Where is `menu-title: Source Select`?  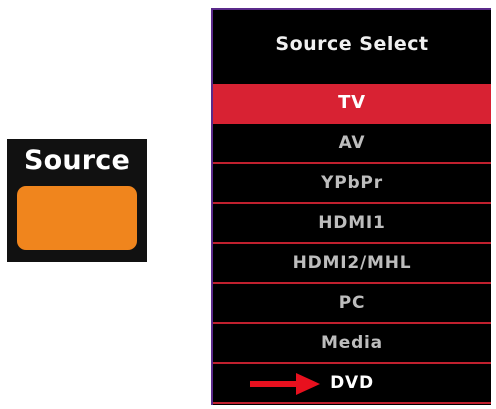 menu-title: Source Select is located at coordinates (352, 44).